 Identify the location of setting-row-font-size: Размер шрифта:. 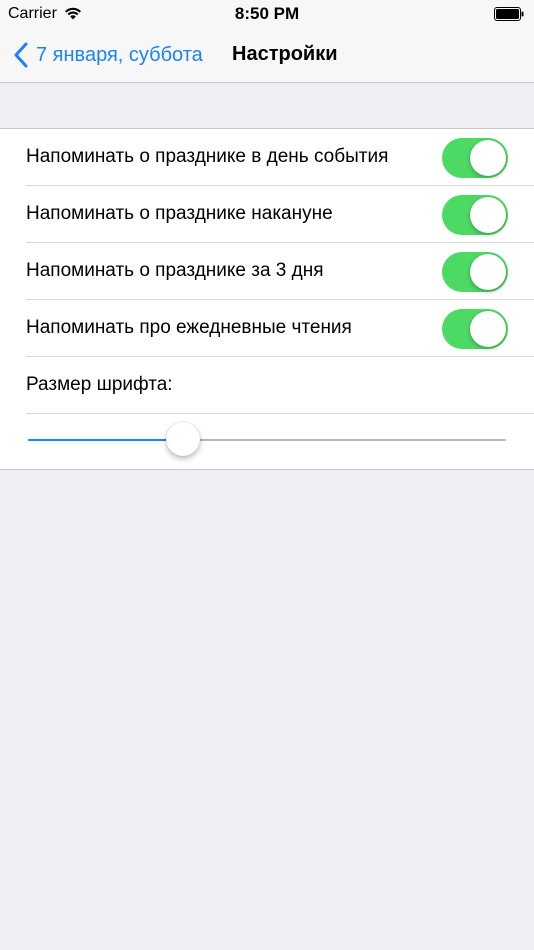
(267, 385).